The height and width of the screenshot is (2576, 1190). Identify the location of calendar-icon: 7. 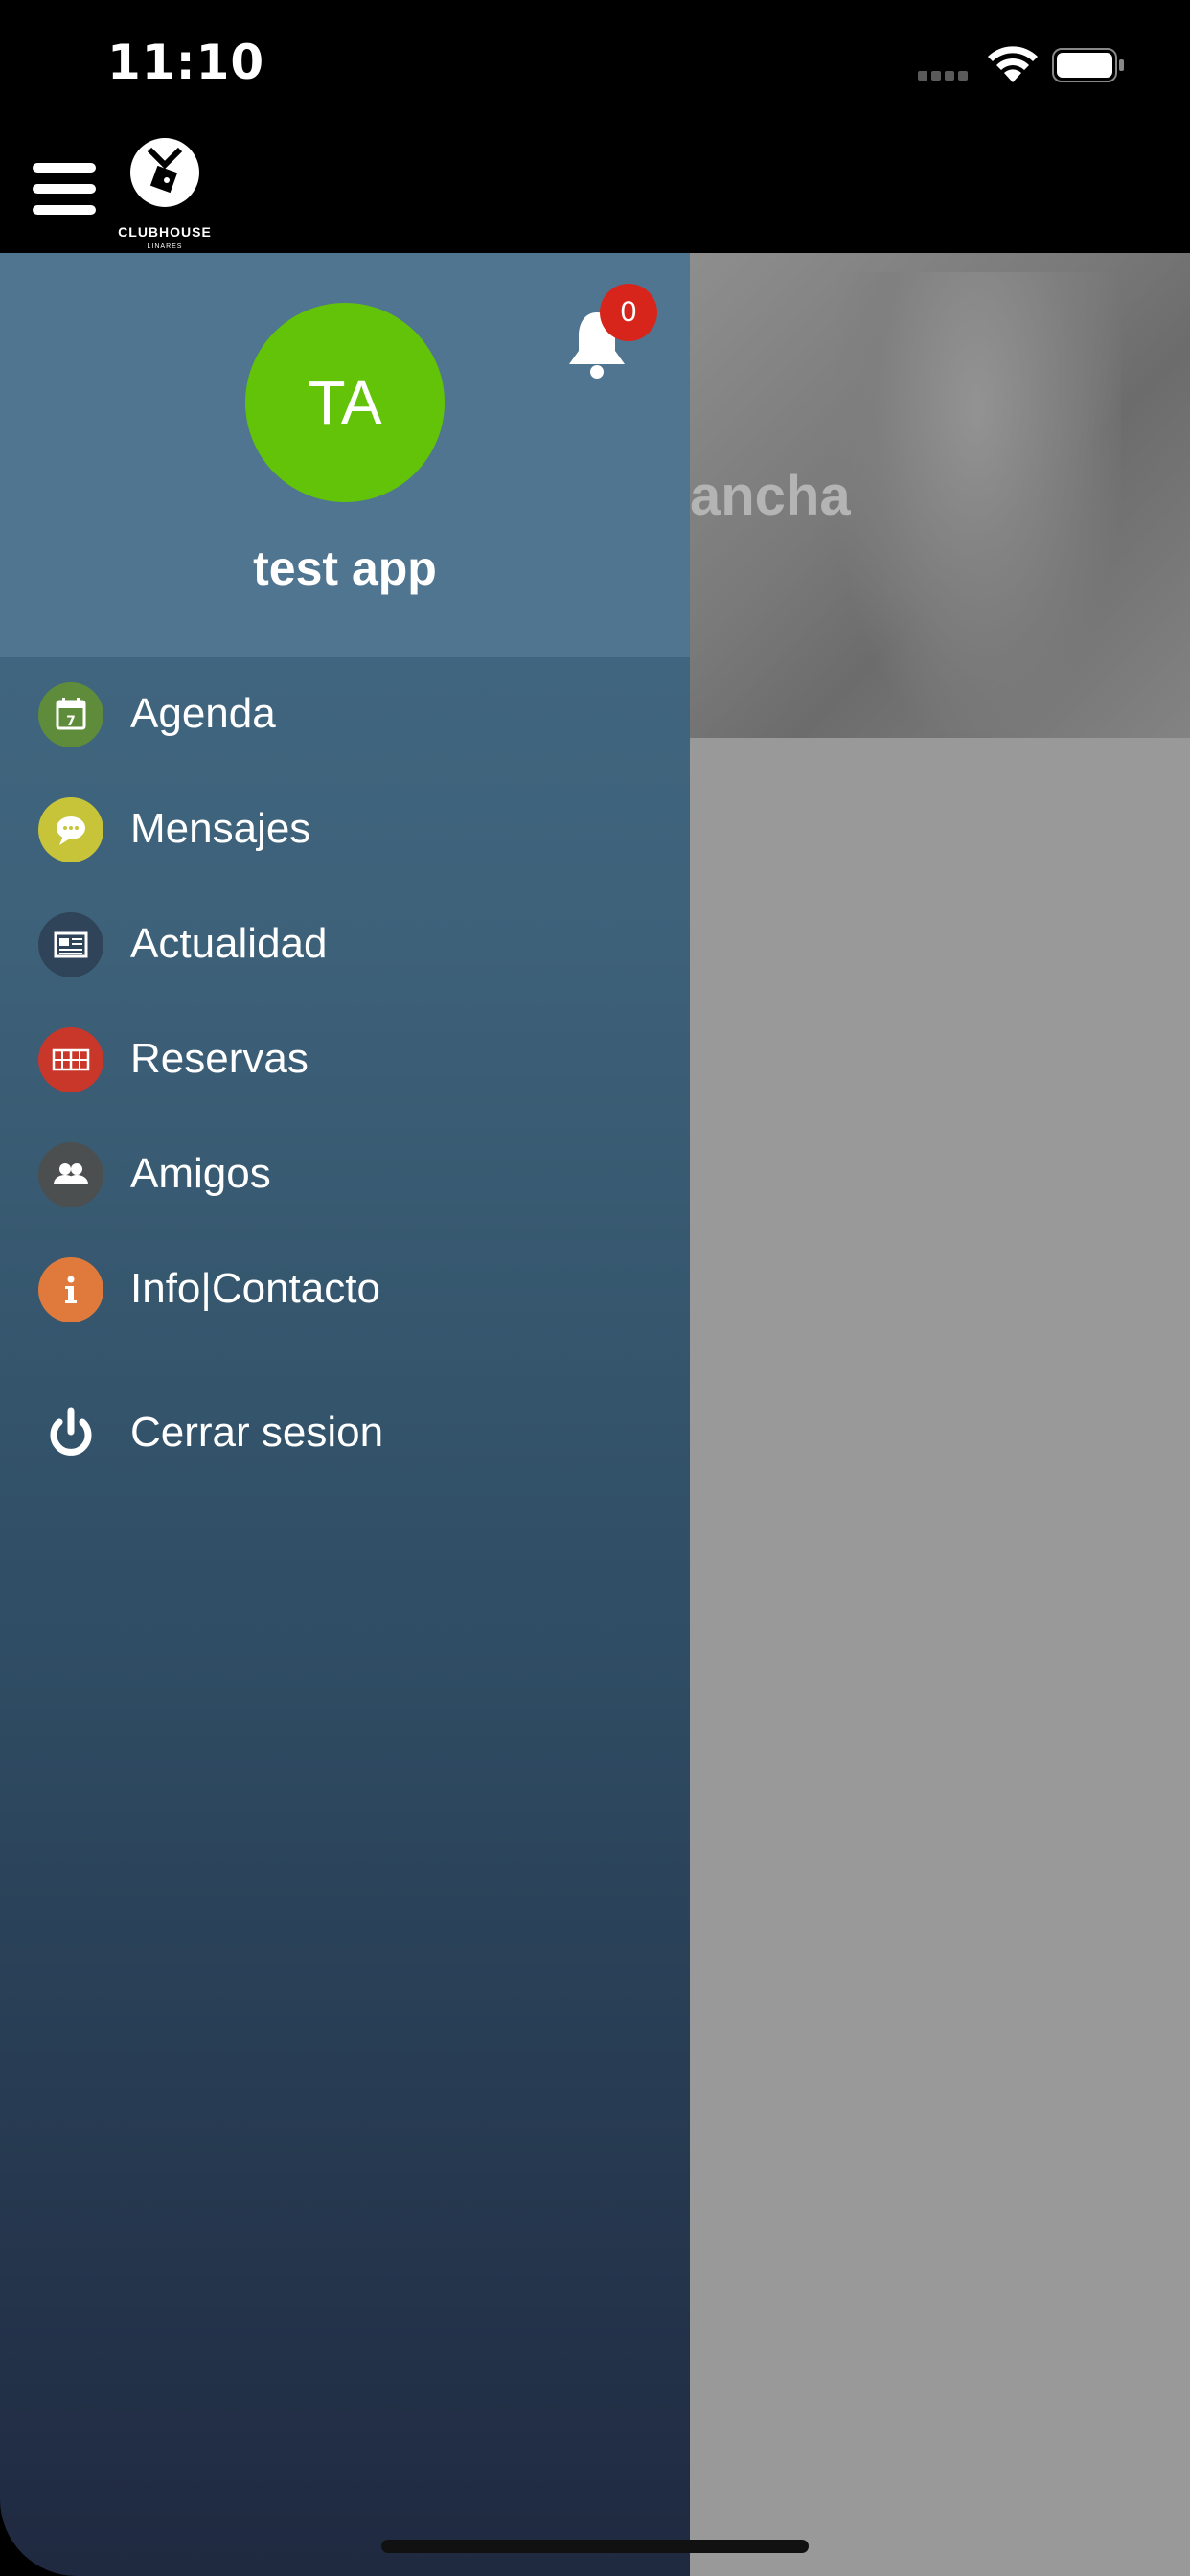
(70, 715).